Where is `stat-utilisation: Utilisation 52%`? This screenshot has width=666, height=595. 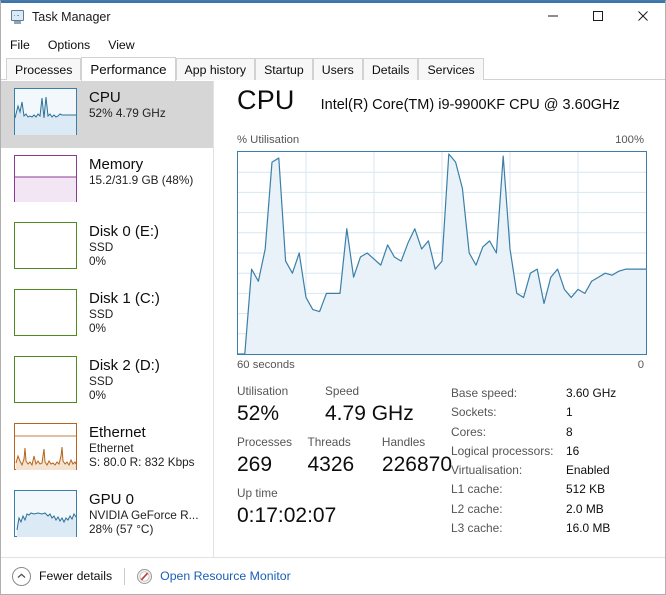 stat-utilisation: Utilisation 52% is located at coordinates (281, 405).